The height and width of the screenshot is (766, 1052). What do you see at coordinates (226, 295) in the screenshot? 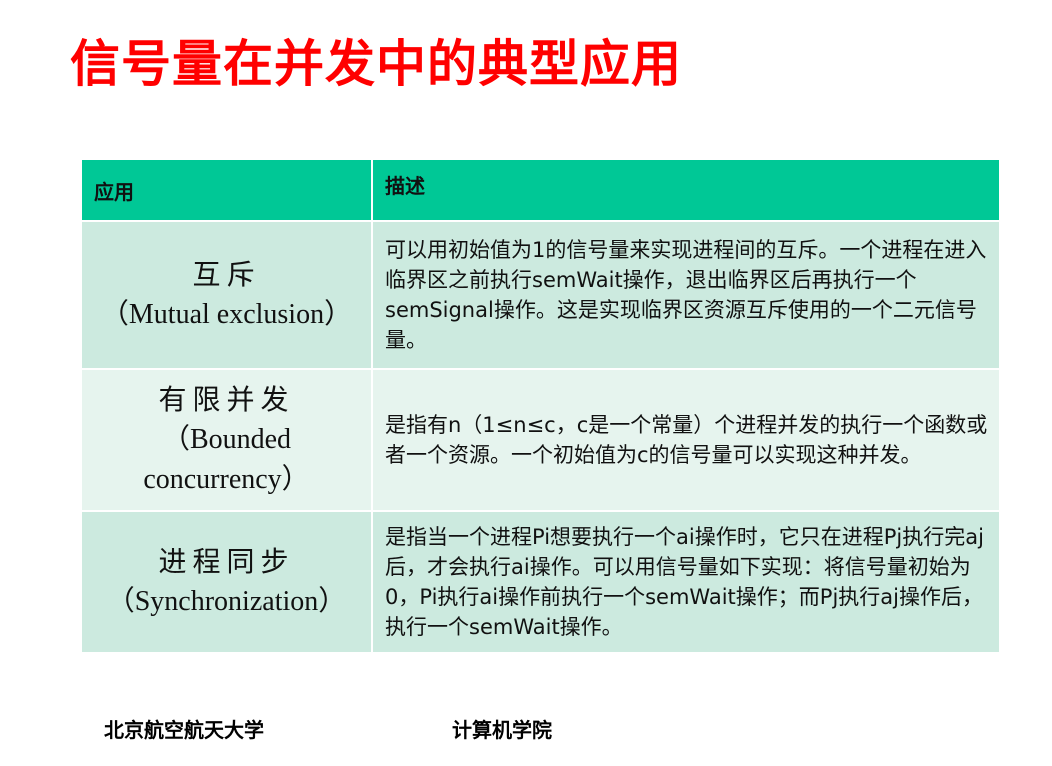
I see `application-name-cell: 互斥 （Mutual exclusion）` at bounding box center [226, 295].